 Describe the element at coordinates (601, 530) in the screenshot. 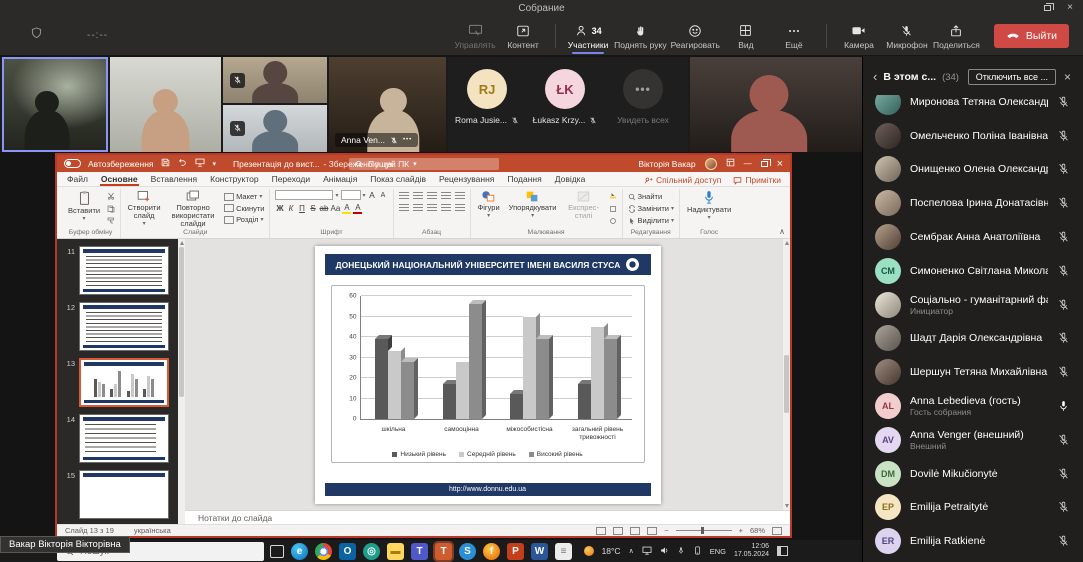

I see `normal-view-icon` at that location.